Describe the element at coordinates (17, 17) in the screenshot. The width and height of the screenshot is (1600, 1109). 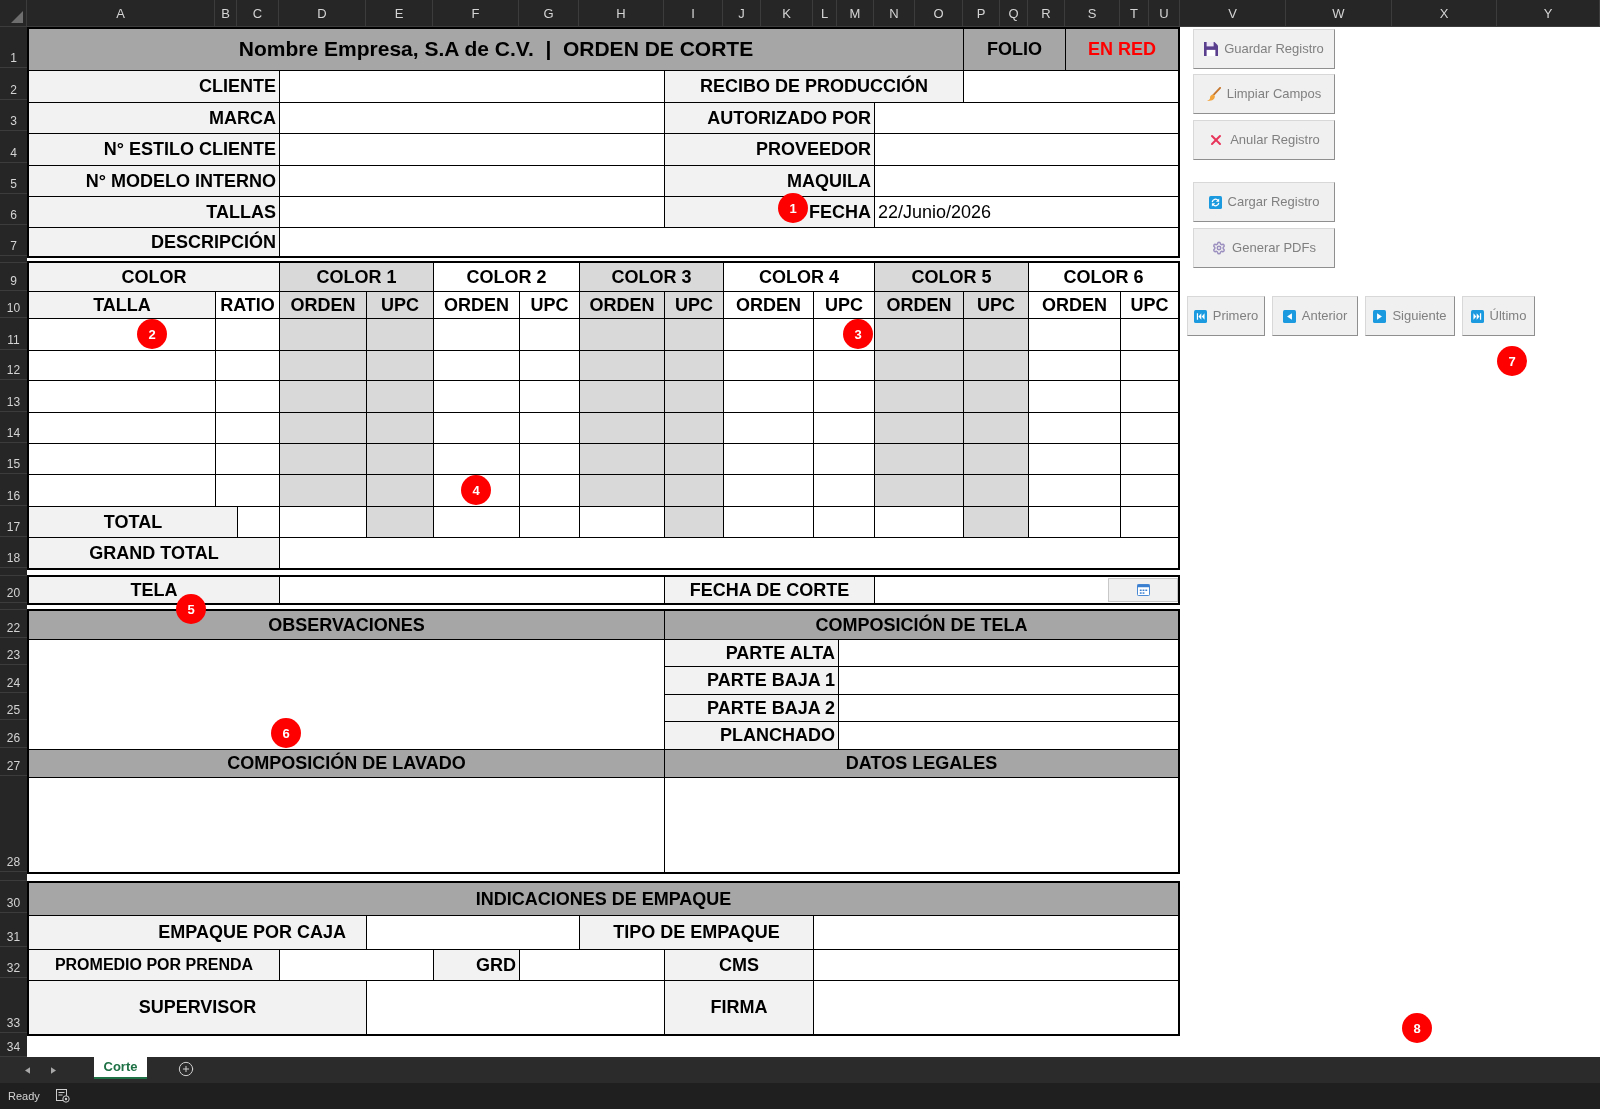
I see `select-all-icon` at that location.